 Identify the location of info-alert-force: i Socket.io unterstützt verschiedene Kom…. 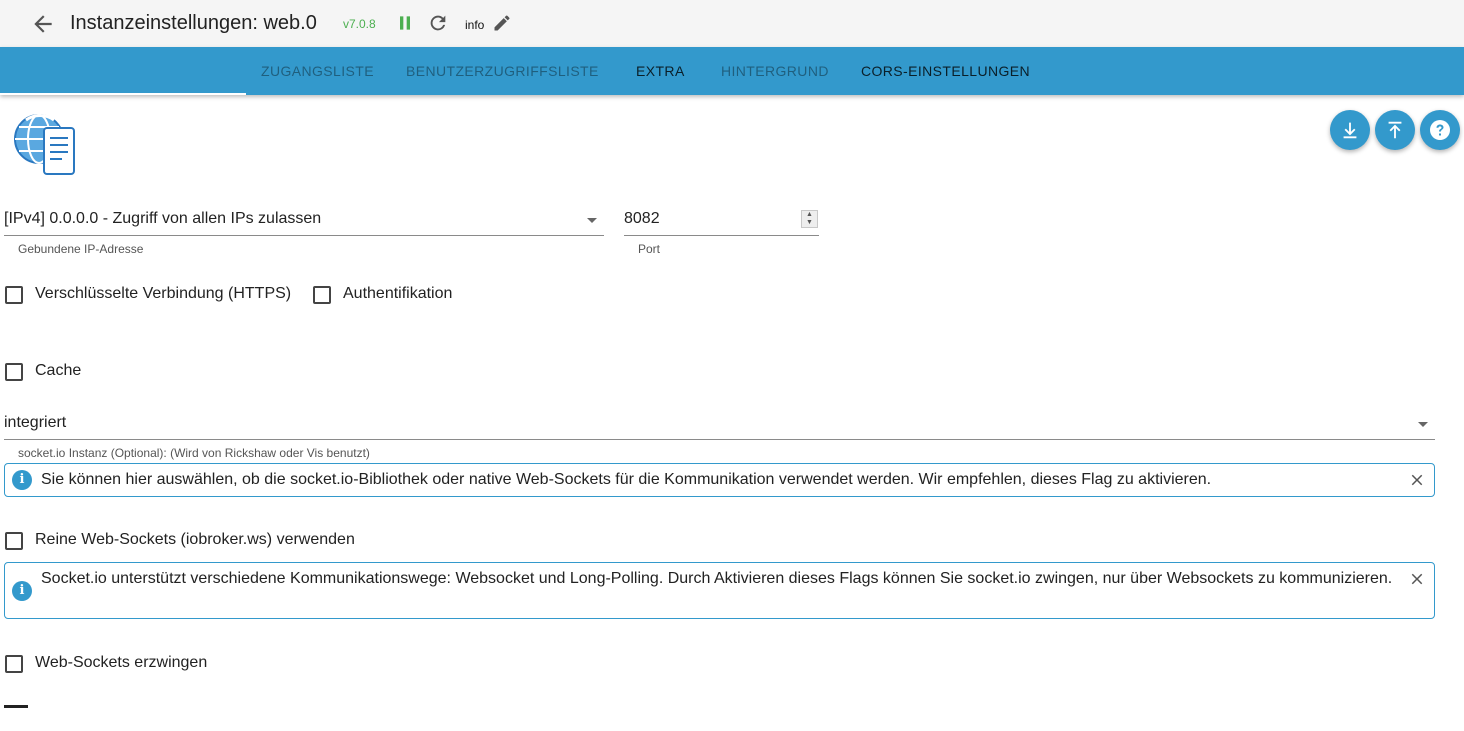
(719, 590).